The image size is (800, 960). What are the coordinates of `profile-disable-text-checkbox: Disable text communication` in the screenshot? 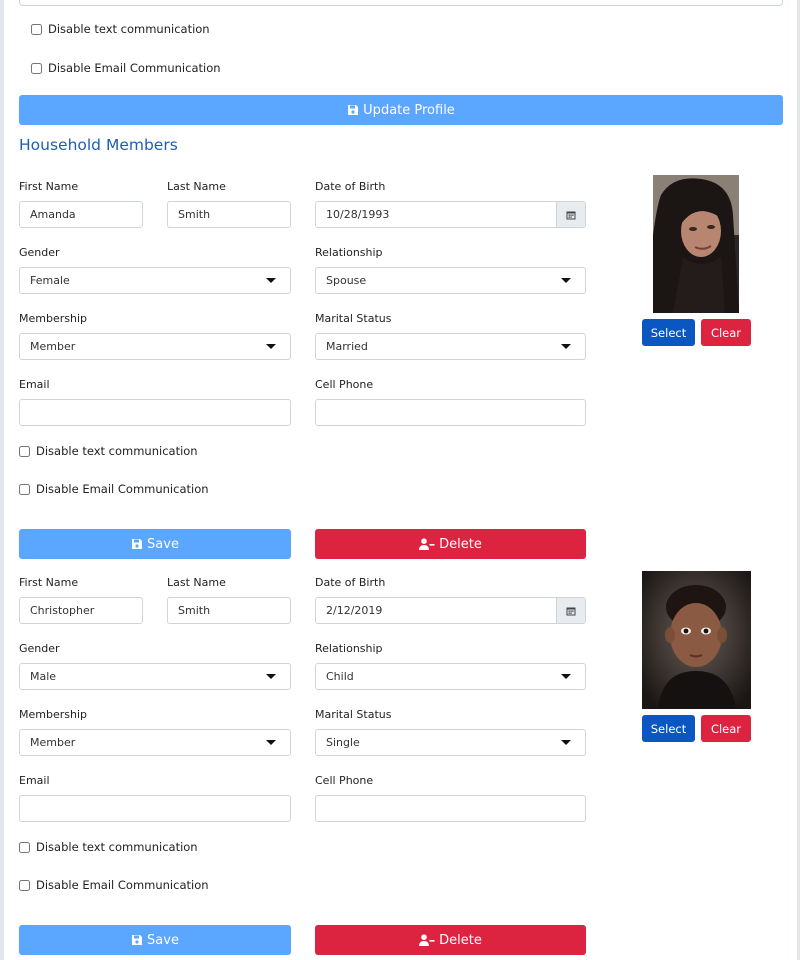 It's located at (120, 29).